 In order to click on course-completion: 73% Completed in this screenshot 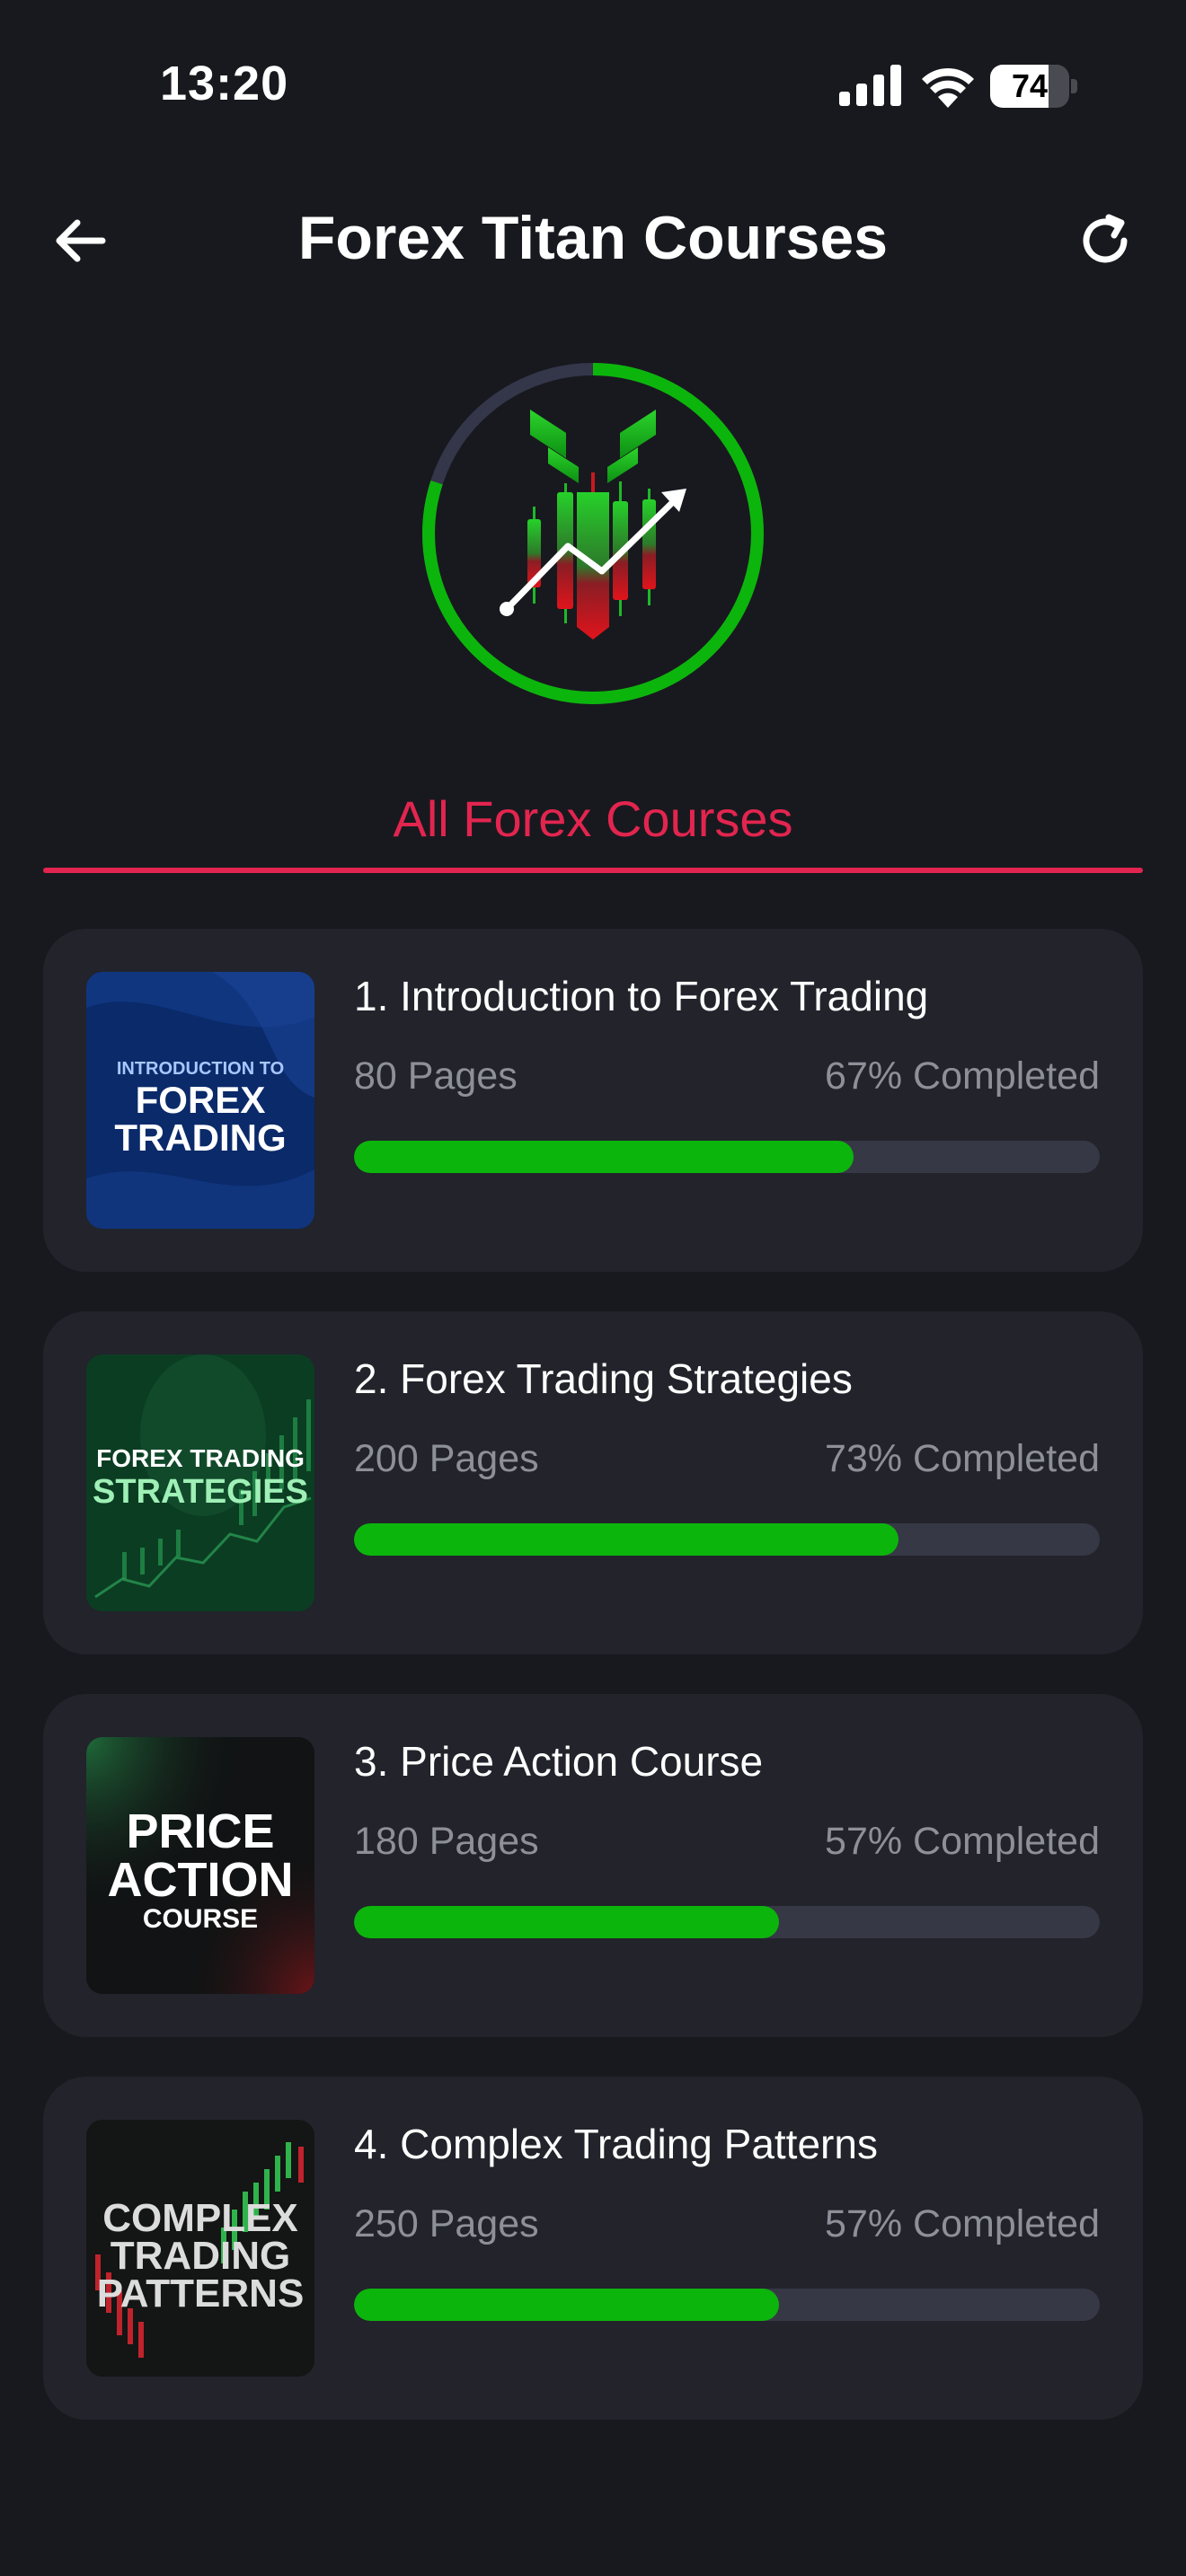, I will do `click(962, 1458)`.